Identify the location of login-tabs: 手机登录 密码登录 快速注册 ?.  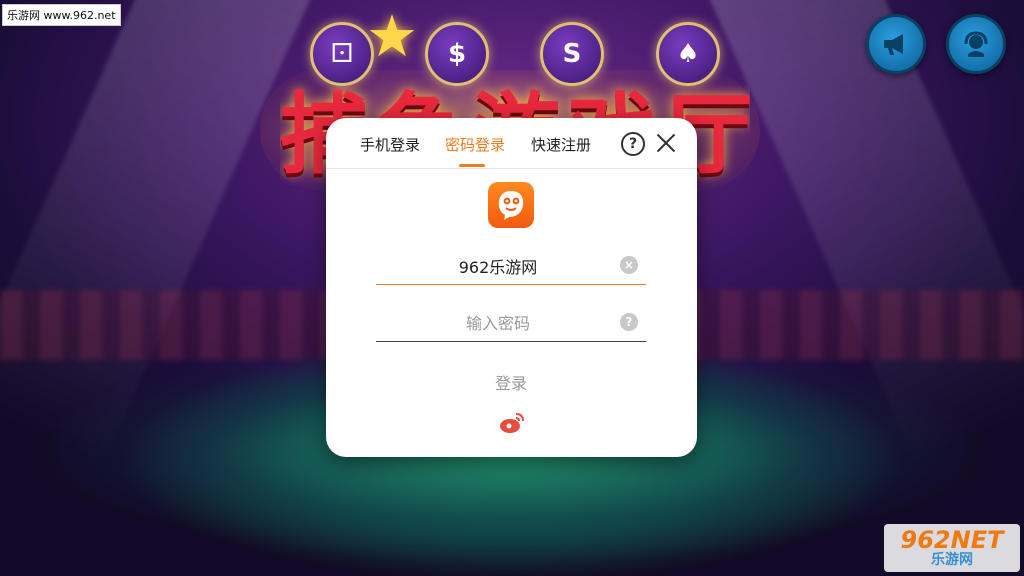
(511, 143).